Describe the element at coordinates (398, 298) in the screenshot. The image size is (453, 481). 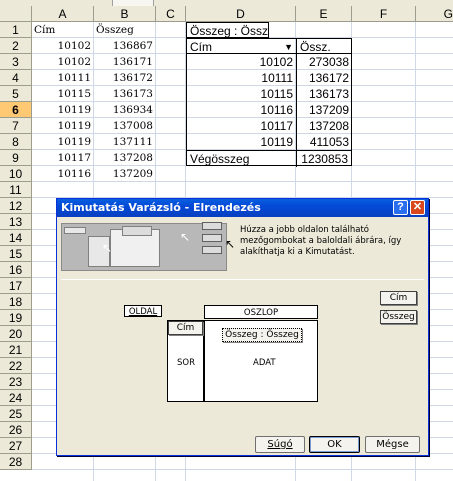
I see `field-button-cim: Cím` at that location.